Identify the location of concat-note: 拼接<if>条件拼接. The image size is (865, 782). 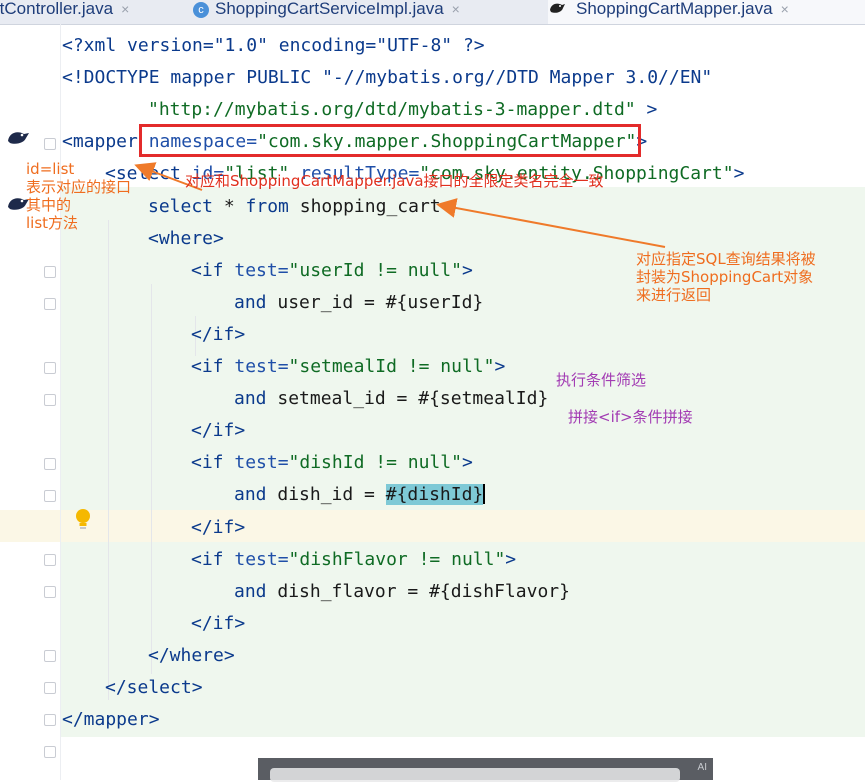
(630, 417).